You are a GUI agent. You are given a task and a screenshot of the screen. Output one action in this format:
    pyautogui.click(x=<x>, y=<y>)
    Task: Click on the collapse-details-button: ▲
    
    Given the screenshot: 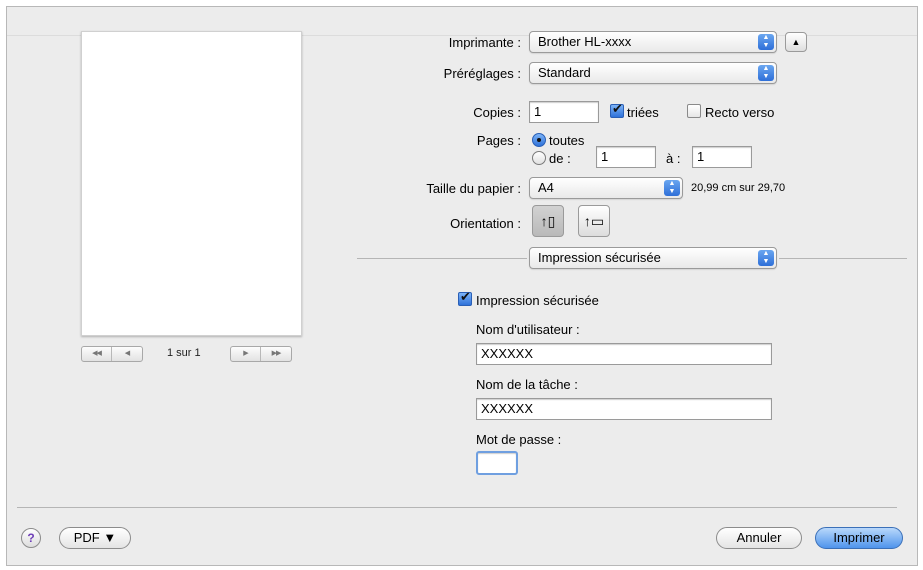 What is the action you would take?
    pyautogui.click(x=796, y=42)
    